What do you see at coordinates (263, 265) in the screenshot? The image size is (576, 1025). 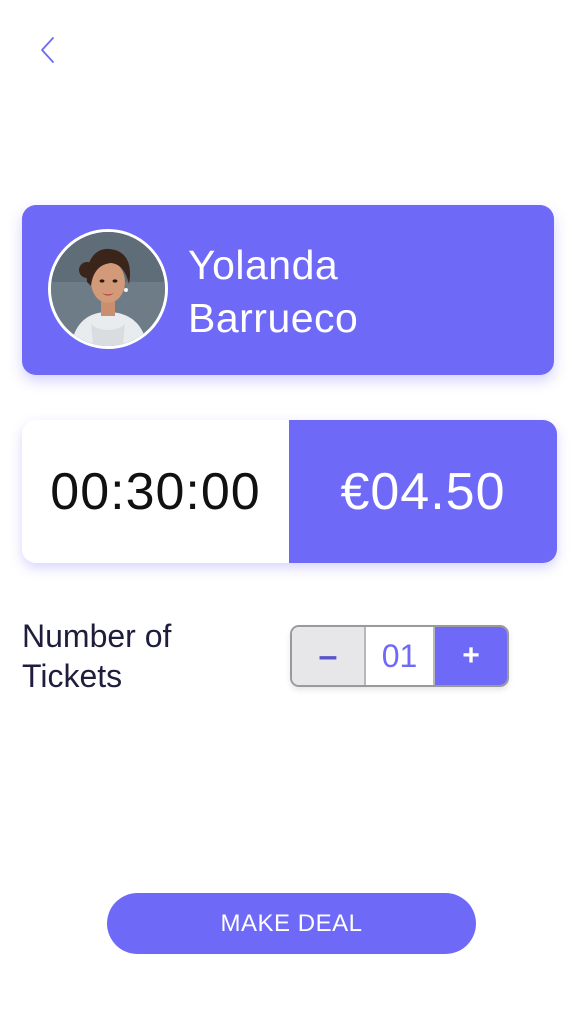 I see `profile-first-name: Yolanda` at bounding box center [263, 265].